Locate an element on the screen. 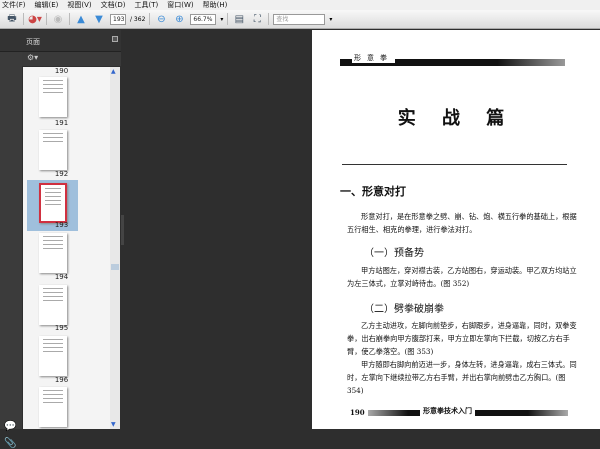 This screenshot has width=600, height=449. thumbnail-scrollbar: ▲ ▼ is located at coordinates (115, 248).